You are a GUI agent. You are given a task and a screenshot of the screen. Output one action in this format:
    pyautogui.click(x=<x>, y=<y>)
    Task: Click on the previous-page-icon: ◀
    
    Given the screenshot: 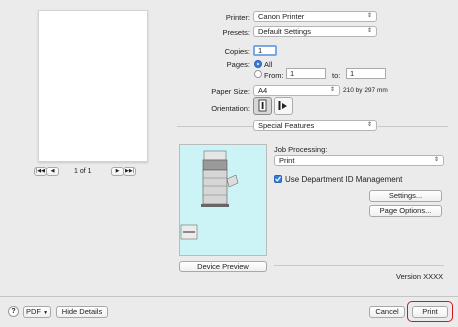 What is the action you would take?
    pyautogui.click(x=52, y=171)
    